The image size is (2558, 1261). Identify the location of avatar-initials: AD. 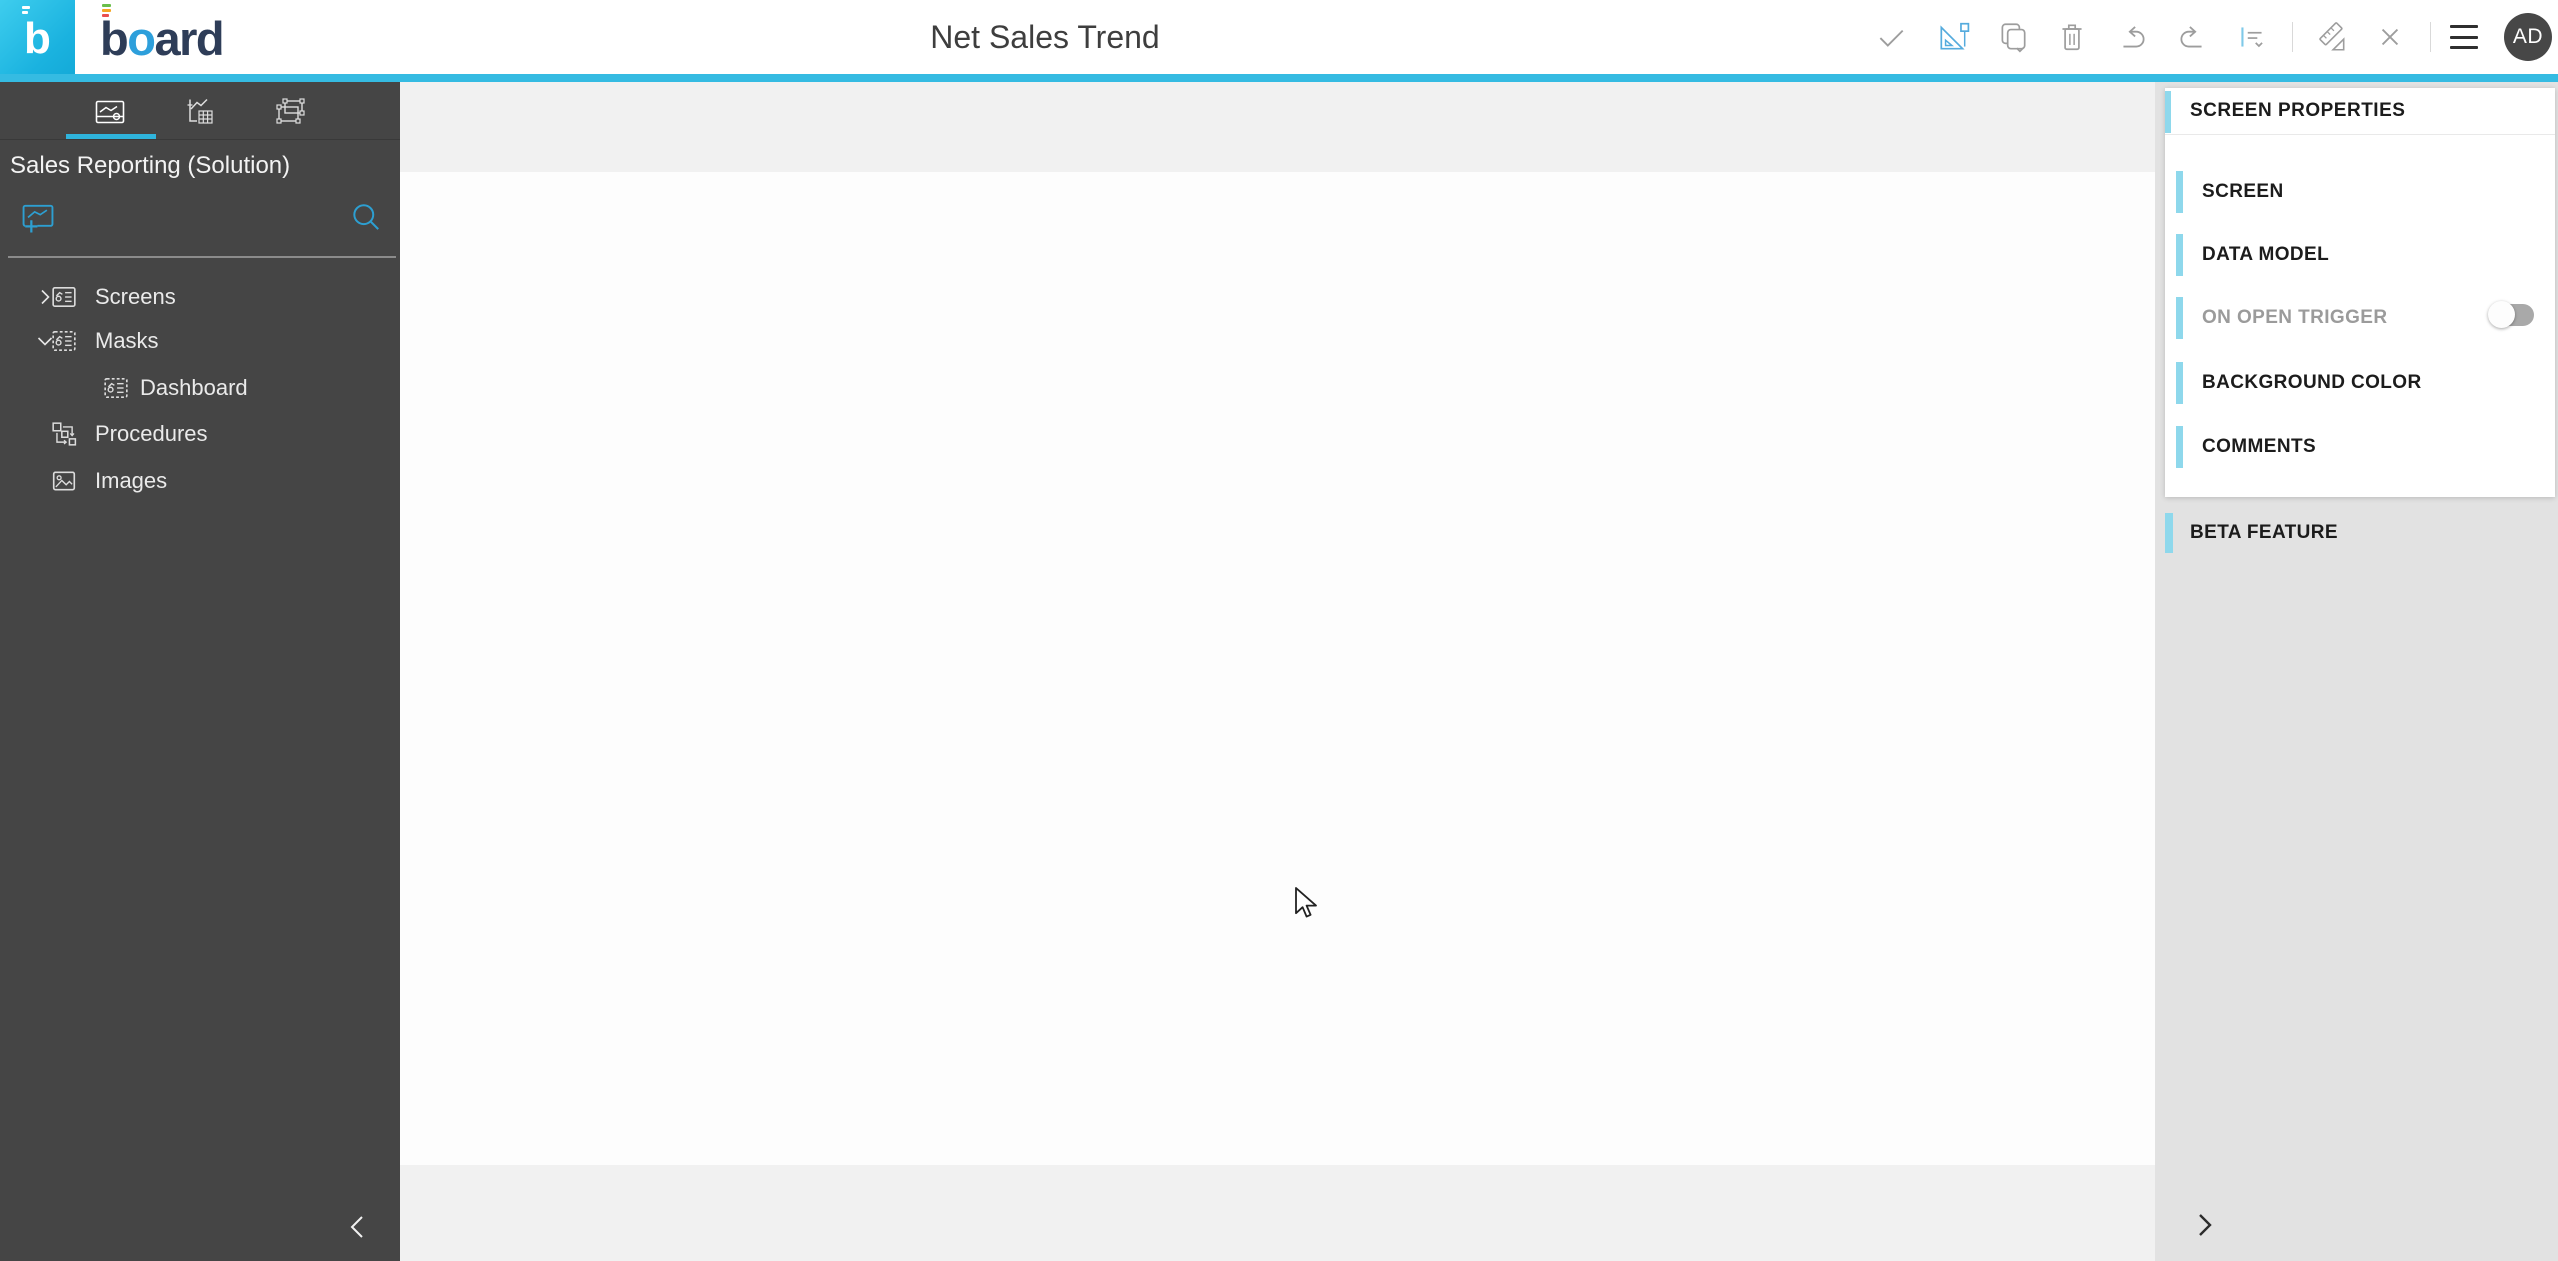
(2528, 36).